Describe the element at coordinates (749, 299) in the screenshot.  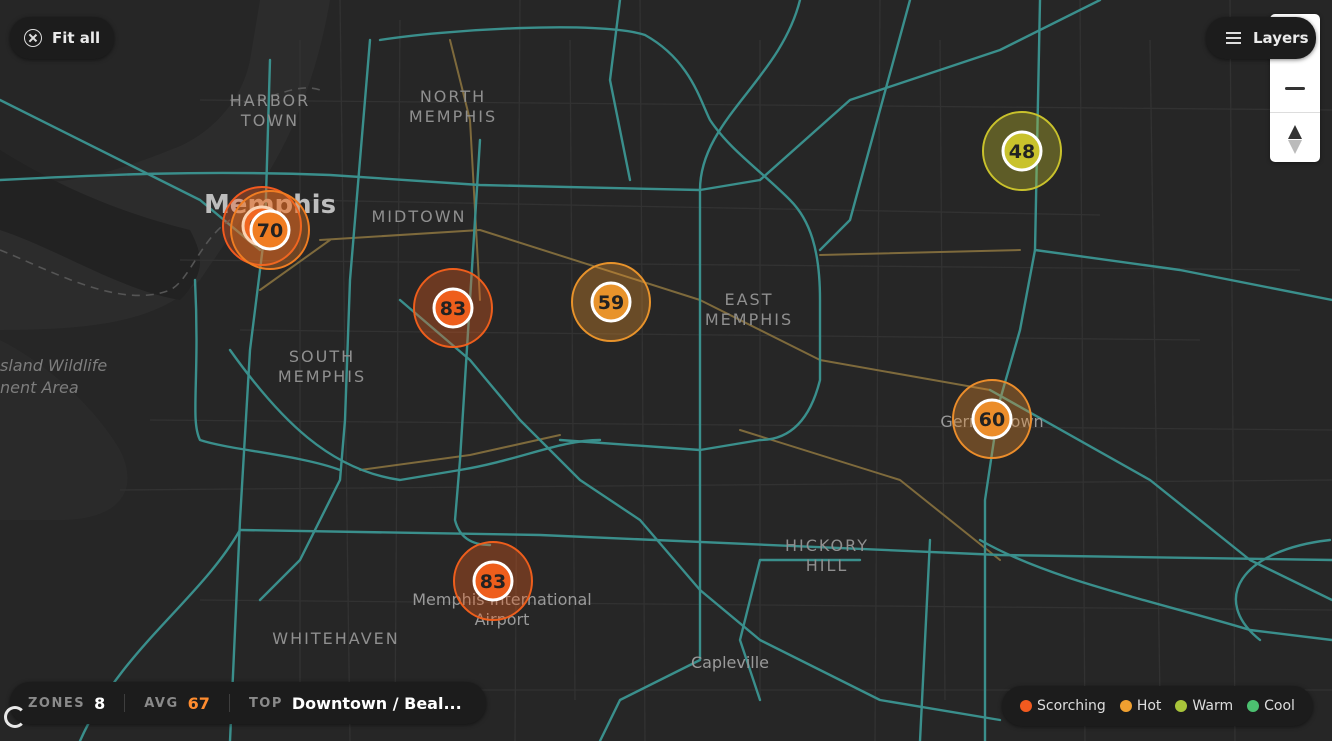
I see `place-label: EAST` at that location.